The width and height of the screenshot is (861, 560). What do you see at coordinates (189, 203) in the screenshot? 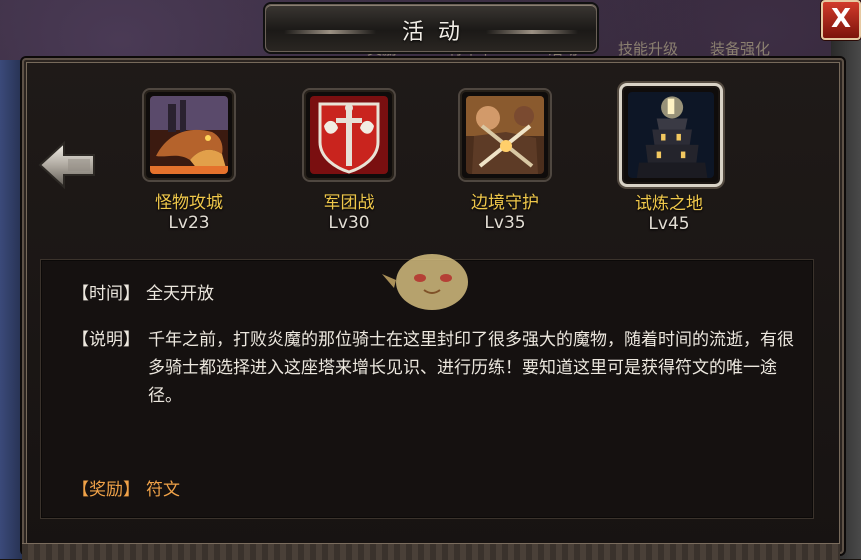
I see `activity-name: 怪物攻城` at bounding box center [189, 203].